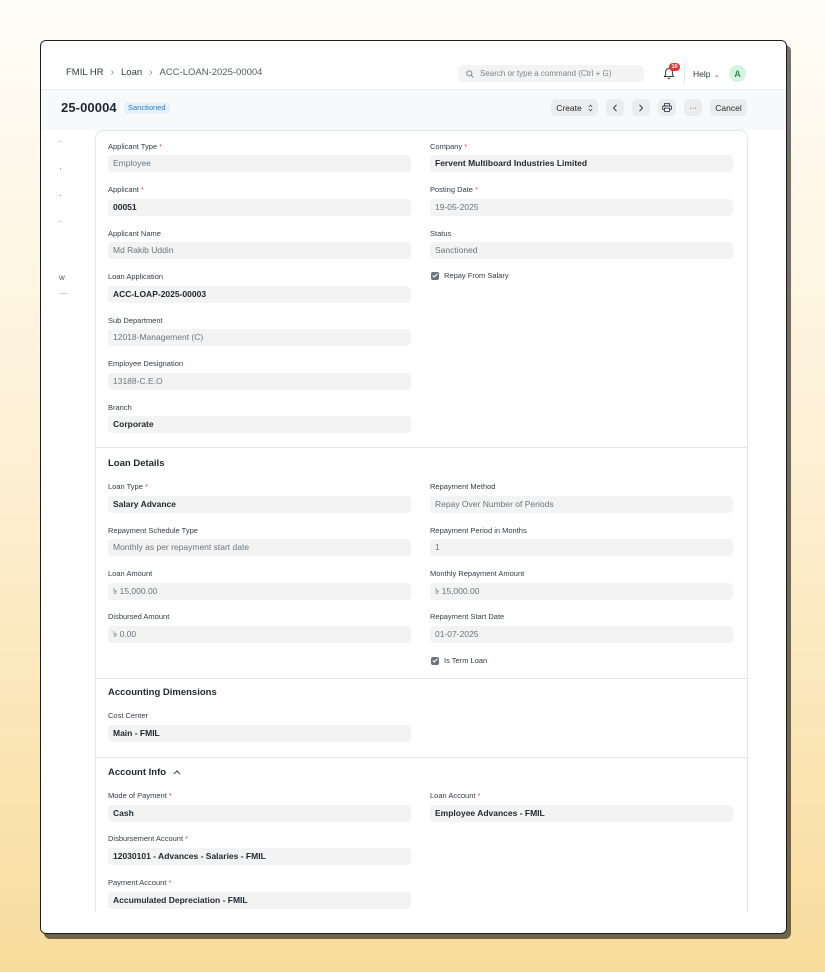  I want to click on company-field: Fervent Multiboard Industries Limited, so click(581, 163).